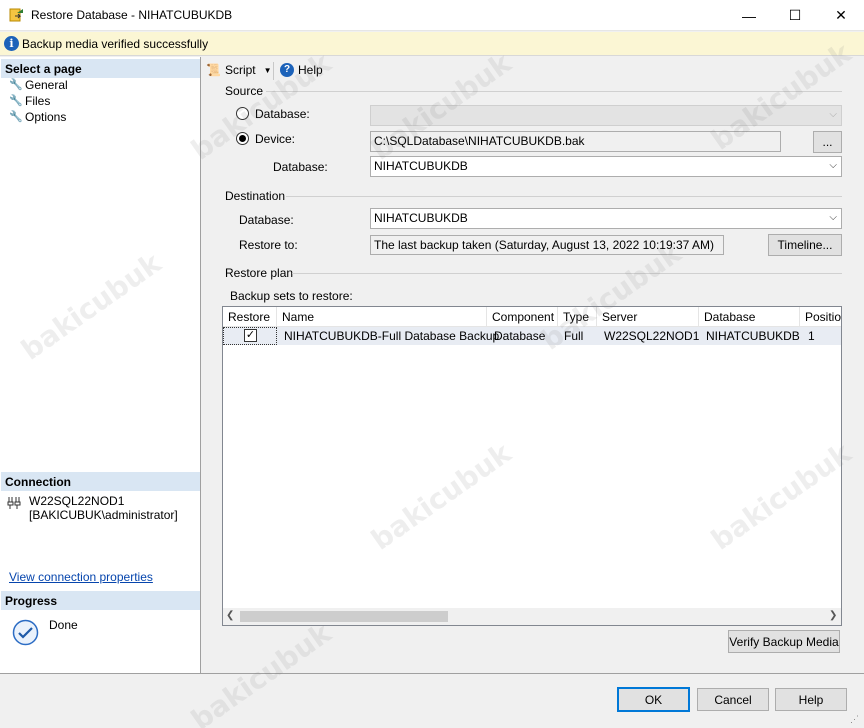 This screenshot has width=864, height=728. I want to click on column-header-server: Server, so click(648, 317).